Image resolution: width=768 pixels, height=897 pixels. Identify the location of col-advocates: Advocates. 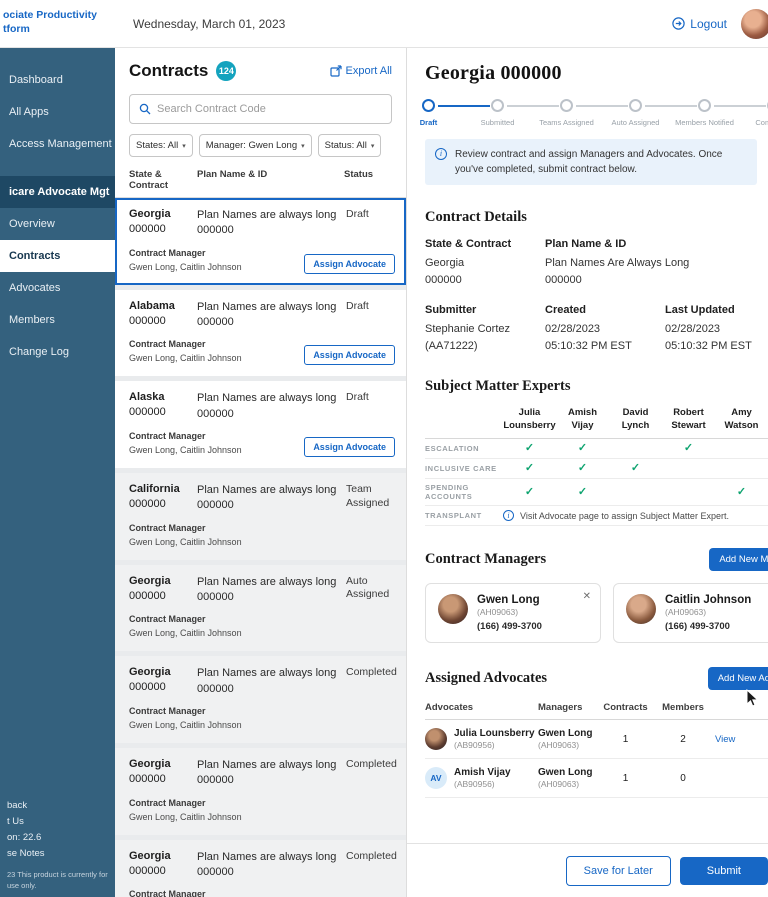
(449, 708).